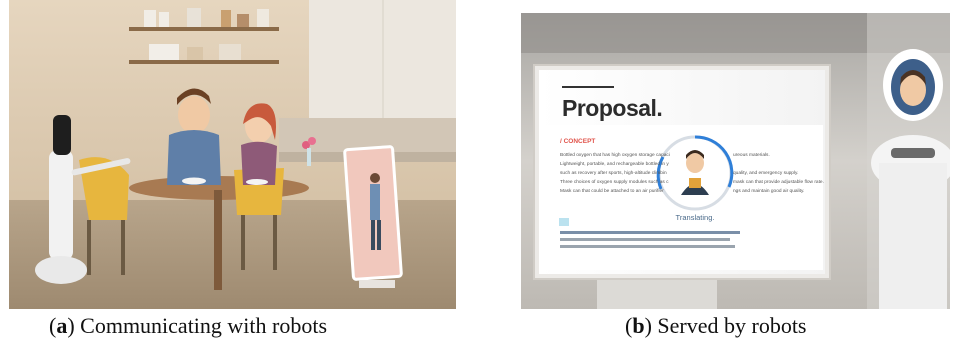 This screenshot has height=343, width=959. What do you see at coordinates (612, 108) in the screenshot?
I see `slide-title: Proposal.` at bounding box center [612, 108].